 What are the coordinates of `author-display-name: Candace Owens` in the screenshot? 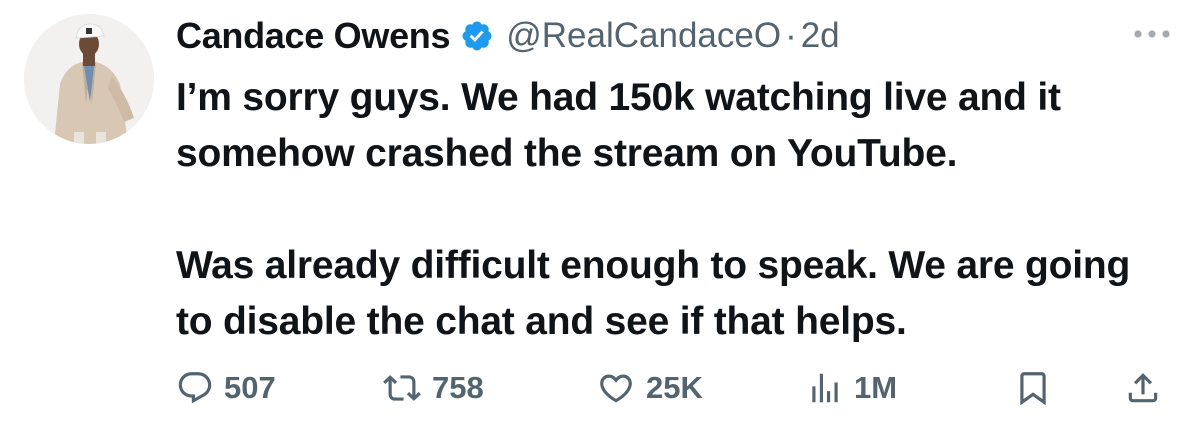 It's located at (313, 36).